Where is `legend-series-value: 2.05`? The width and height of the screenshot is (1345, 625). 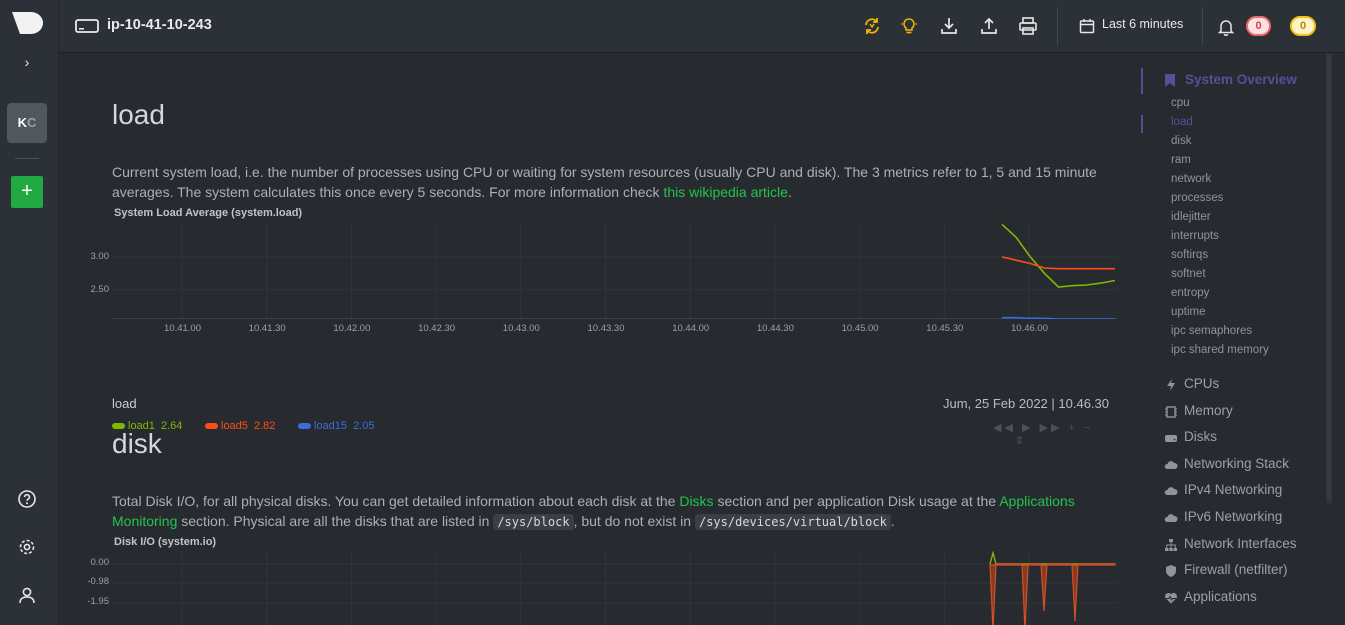 legend-series-value: 2.05 is located at coordinates (362, 426).